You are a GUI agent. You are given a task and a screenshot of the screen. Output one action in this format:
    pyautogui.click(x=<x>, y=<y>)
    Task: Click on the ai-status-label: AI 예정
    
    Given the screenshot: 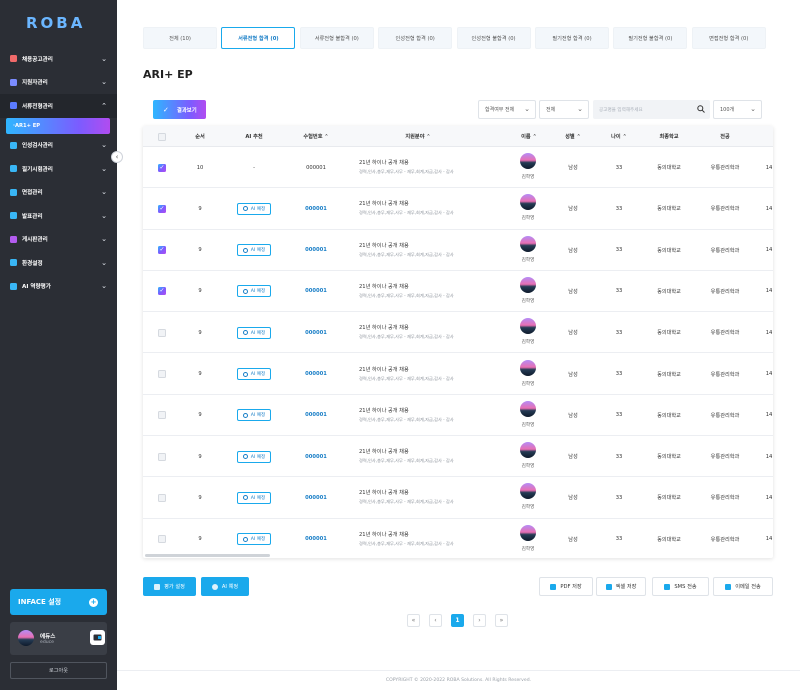 What is the action you would take?
    pyautogui.click(x=258, y=209)
    